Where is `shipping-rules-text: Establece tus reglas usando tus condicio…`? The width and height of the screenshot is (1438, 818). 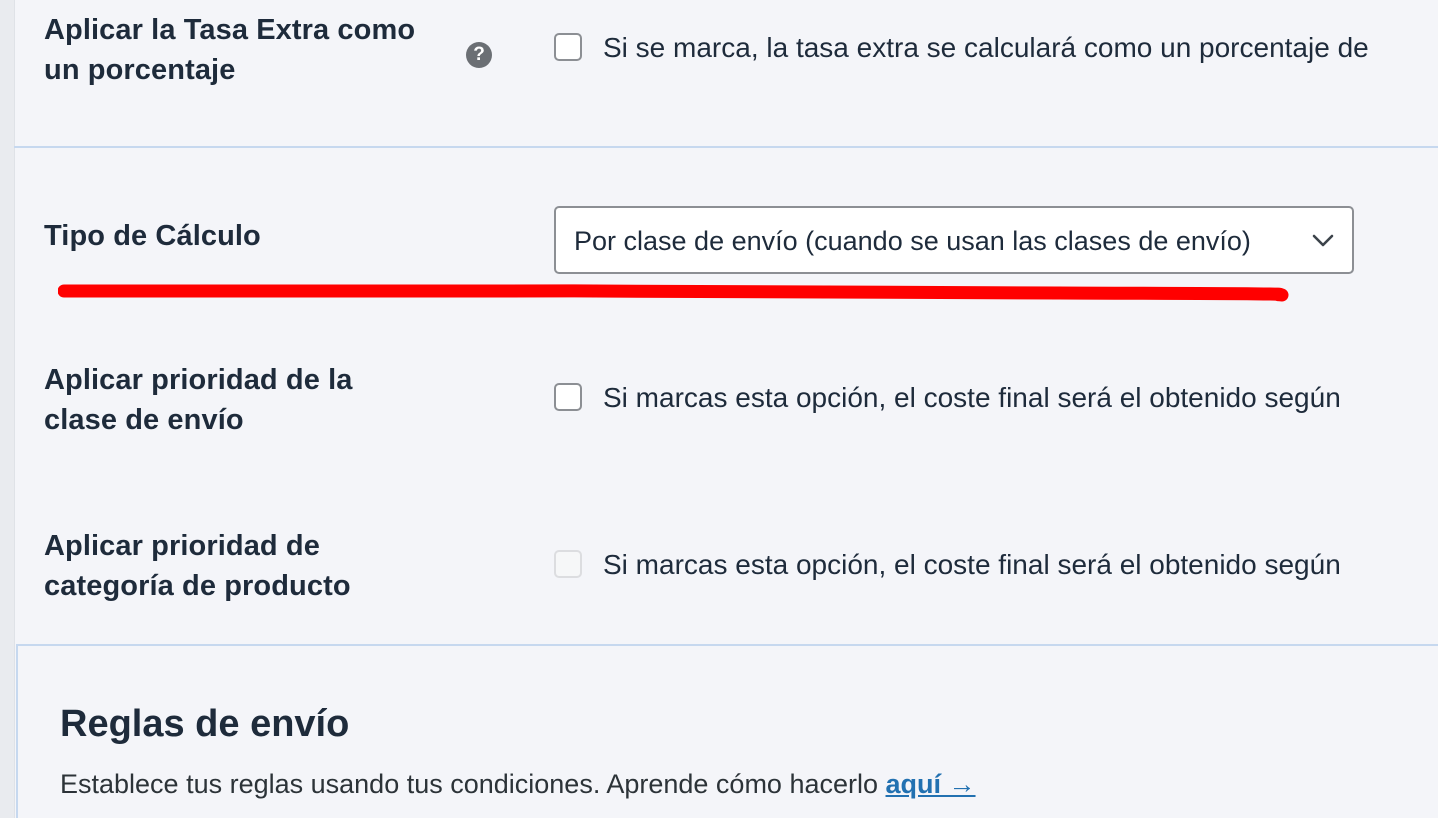
shipping-rules-text: Establece tus reglas usando tus condicio… is located at coordinates (473, 784).